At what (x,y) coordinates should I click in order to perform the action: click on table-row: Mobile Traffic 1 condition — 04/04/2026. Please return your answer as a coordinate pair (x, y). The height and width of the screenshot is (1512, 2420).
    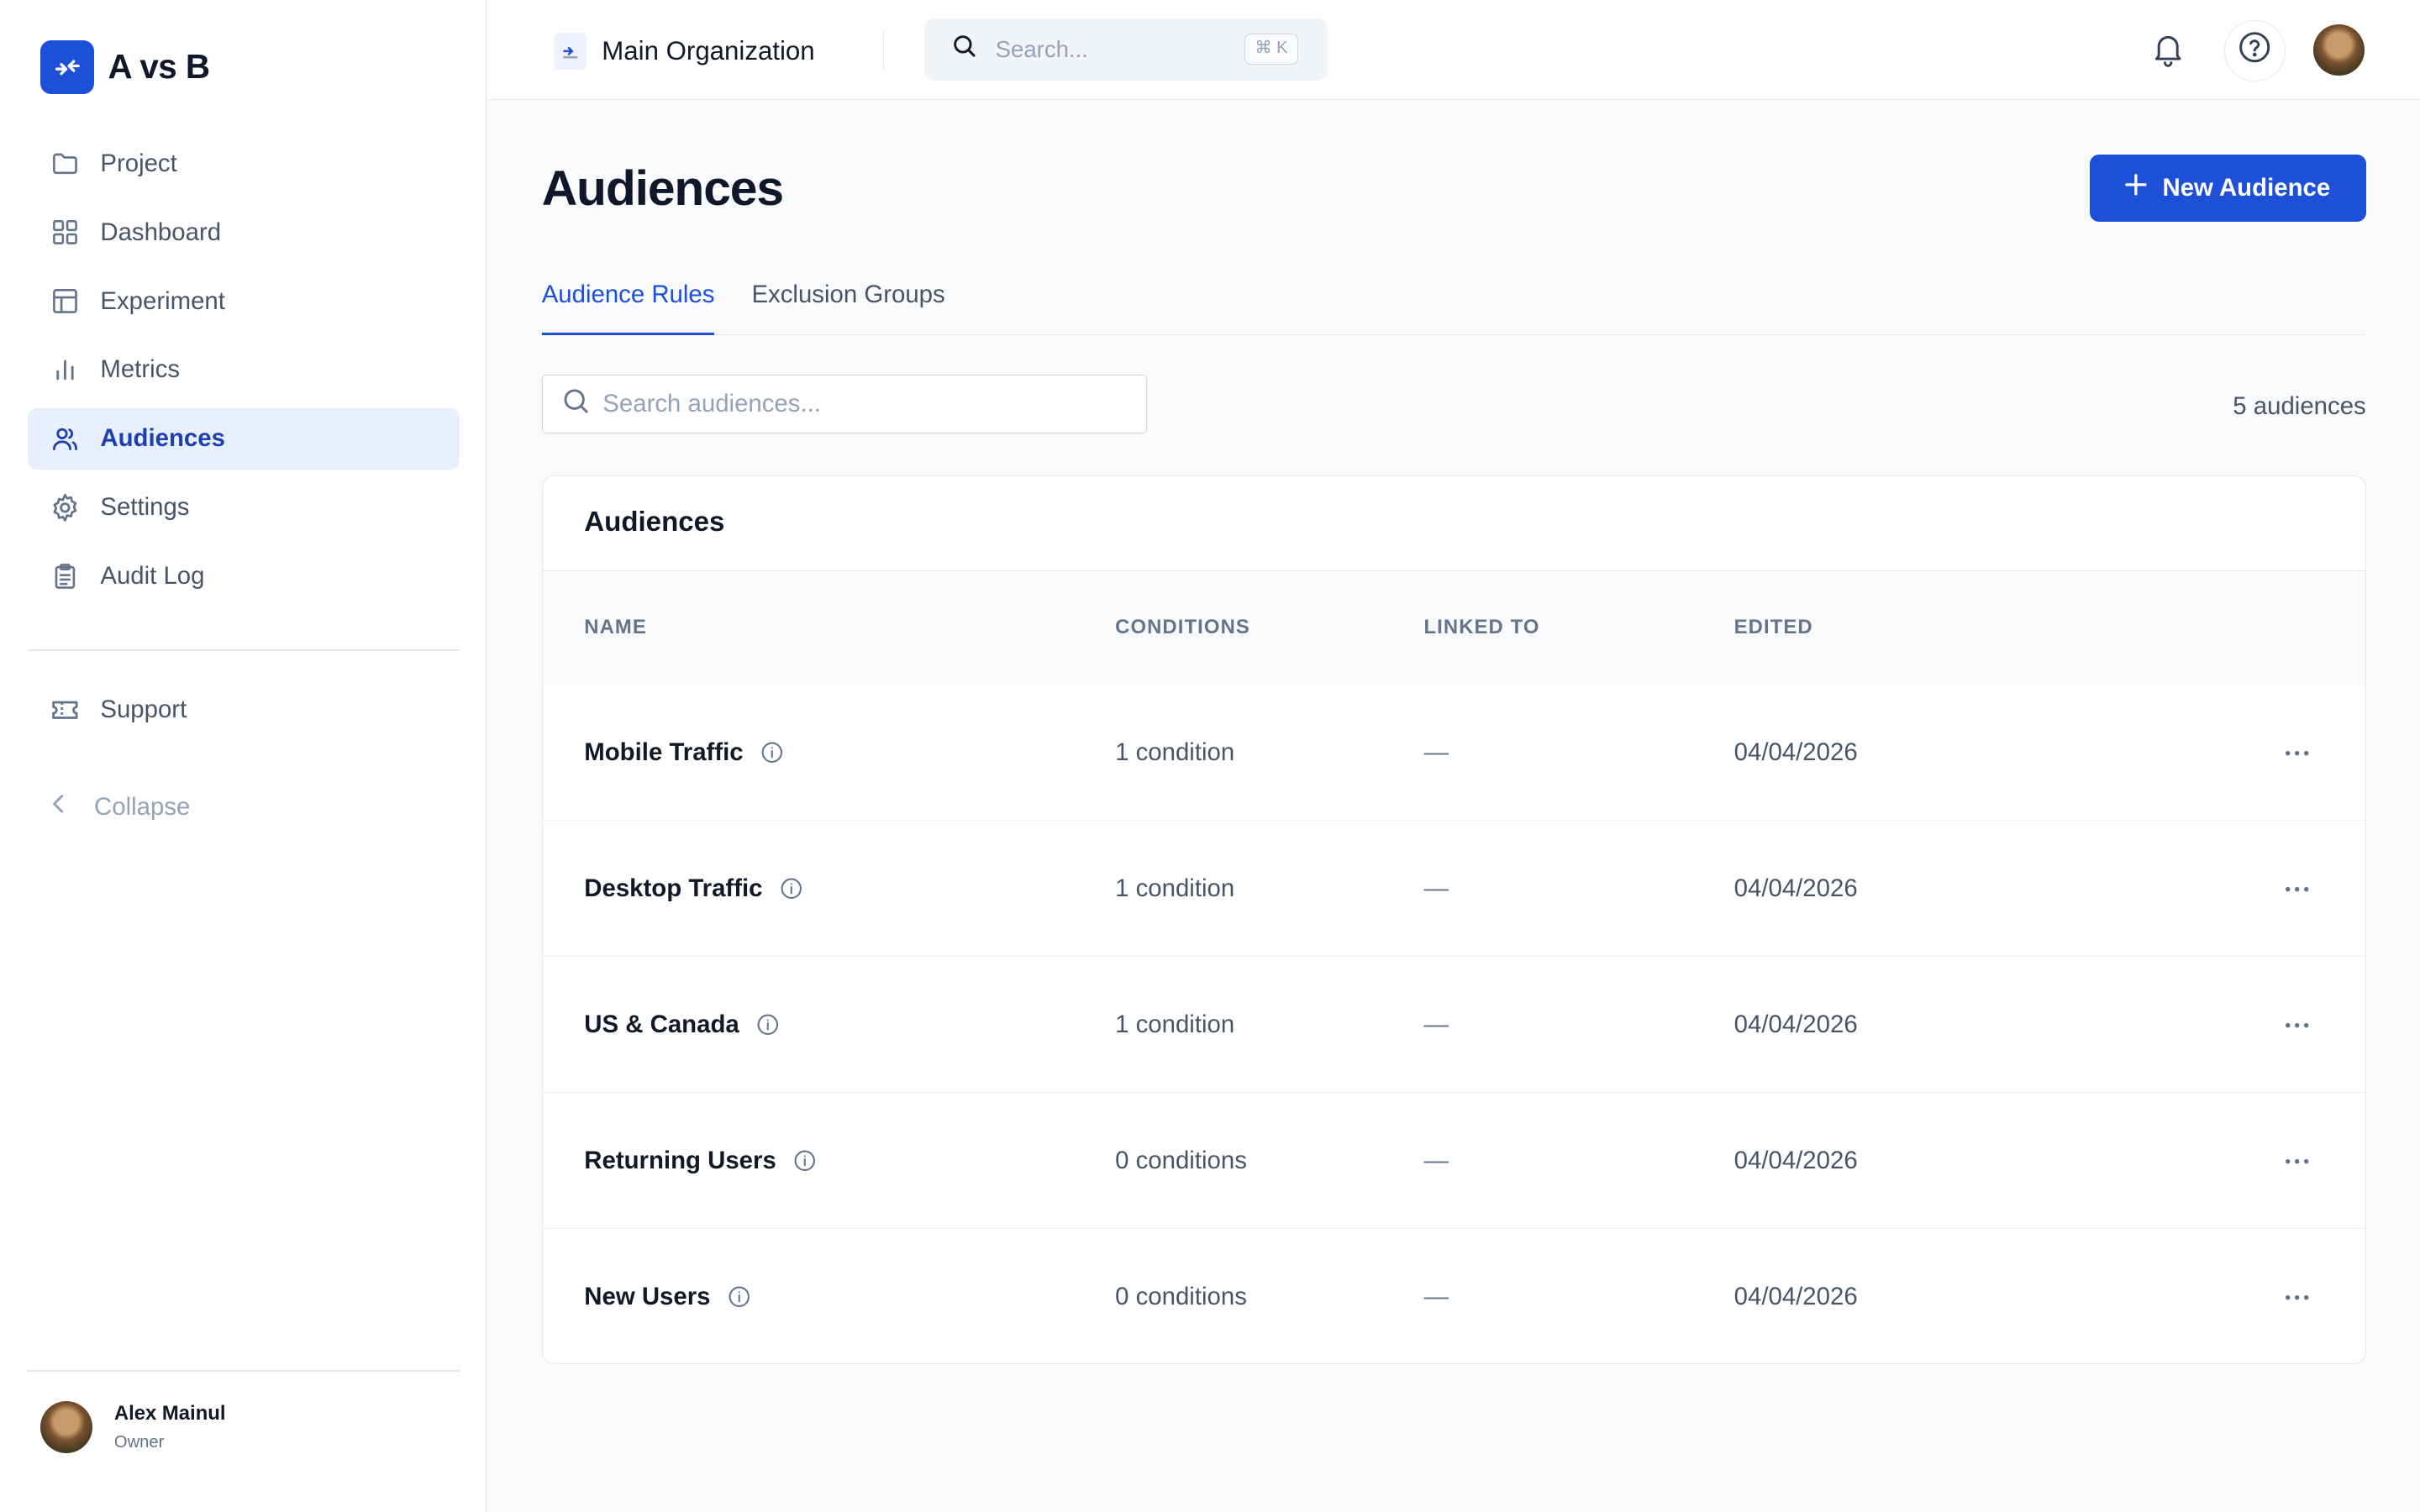
    Looking at the image, I should click on (1453, 753).